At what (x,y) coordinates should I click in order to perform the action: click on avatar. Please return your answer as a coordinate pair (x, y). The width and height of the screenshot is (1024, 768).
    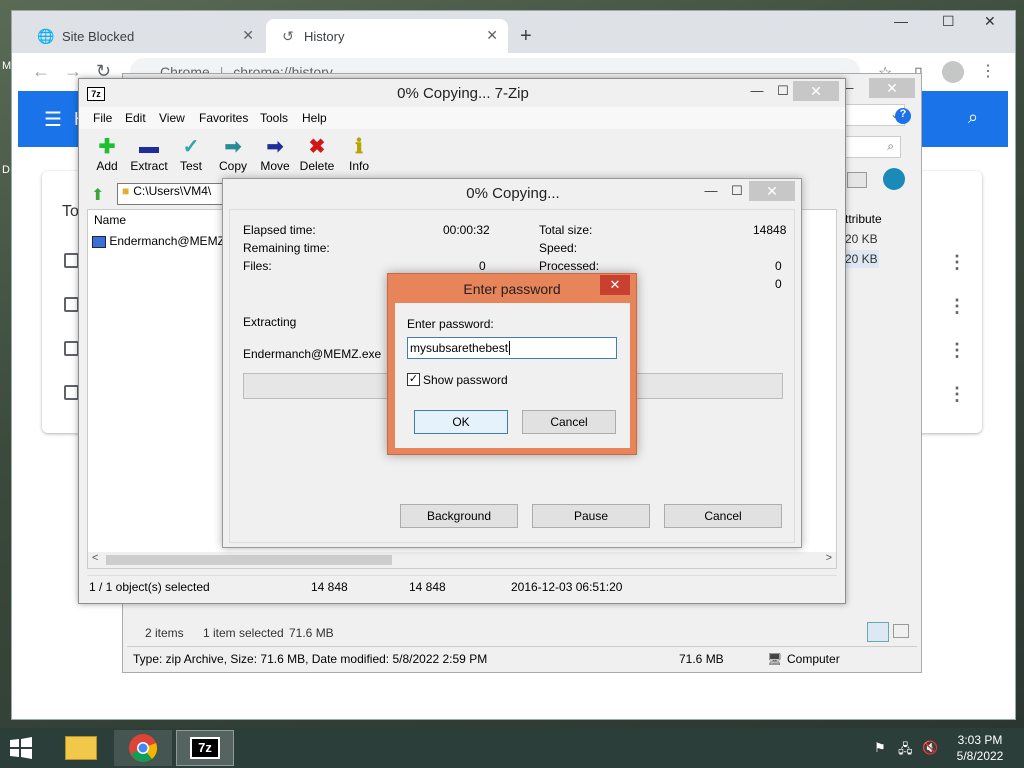
    Looking at the image, I should click on (953, 72).